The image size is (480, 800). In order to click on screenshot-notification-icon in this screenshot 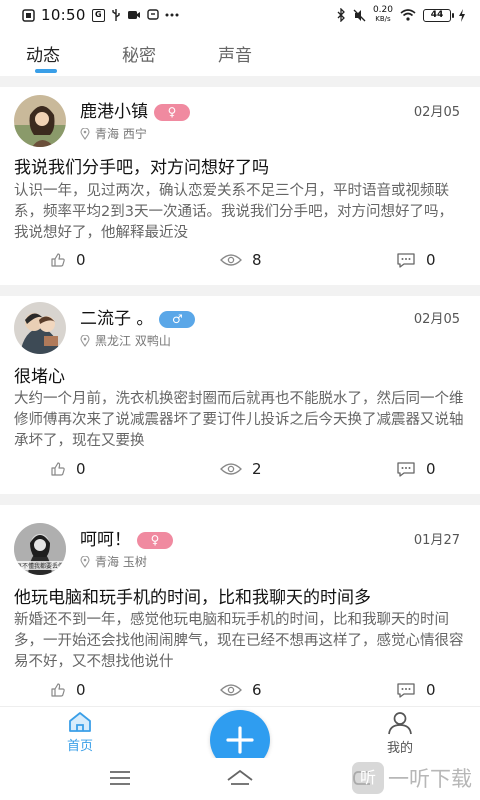, I will do `click(28, 15)`.